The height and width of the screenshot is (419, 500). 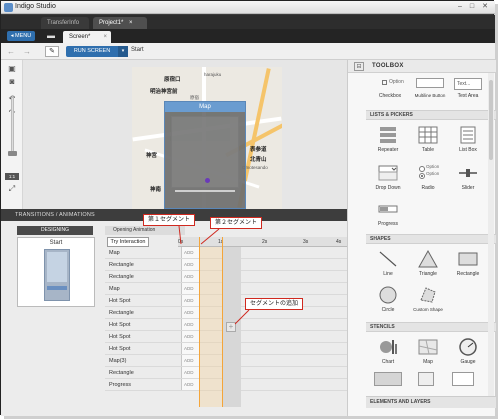 I want to click on callout-segment-2: 第２セグメント, so click(x=236, y=223).